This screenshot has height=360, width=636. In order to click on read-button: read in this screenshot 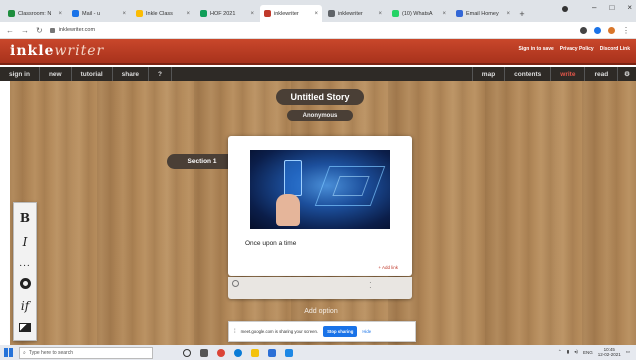, I will do `click(600, 74)`.